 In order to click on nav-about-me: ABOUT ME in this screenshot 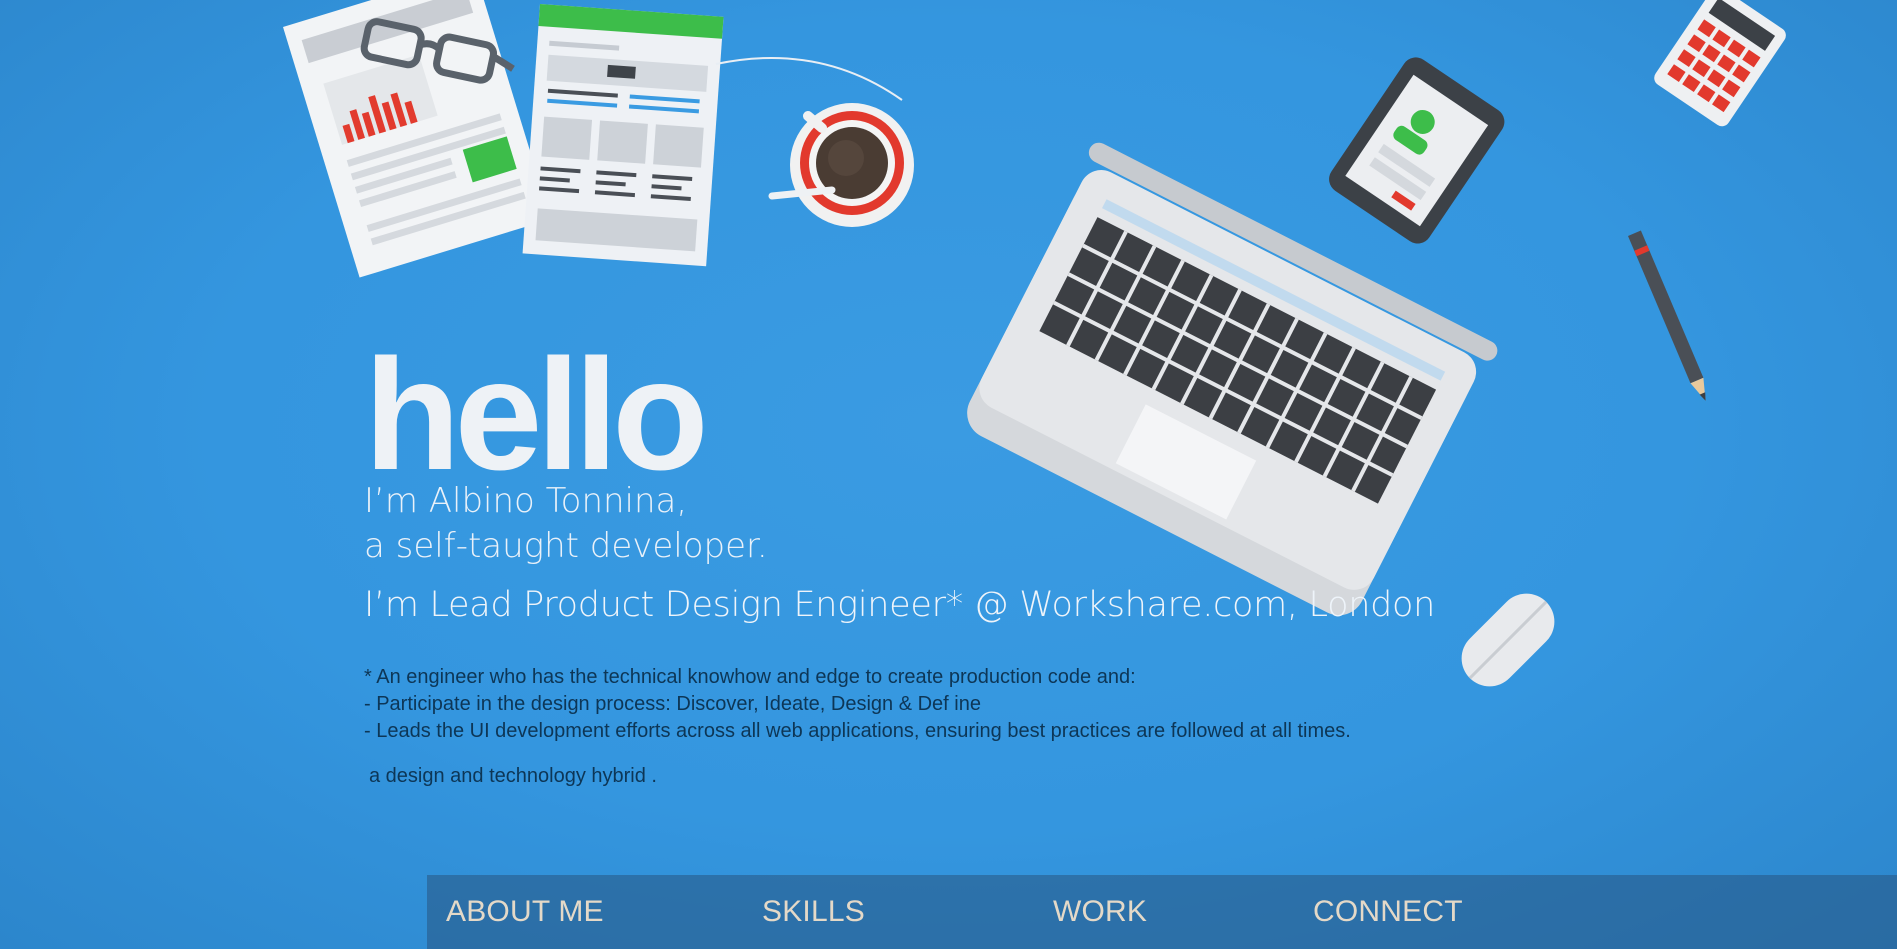, I will do `click(525, 912)`.